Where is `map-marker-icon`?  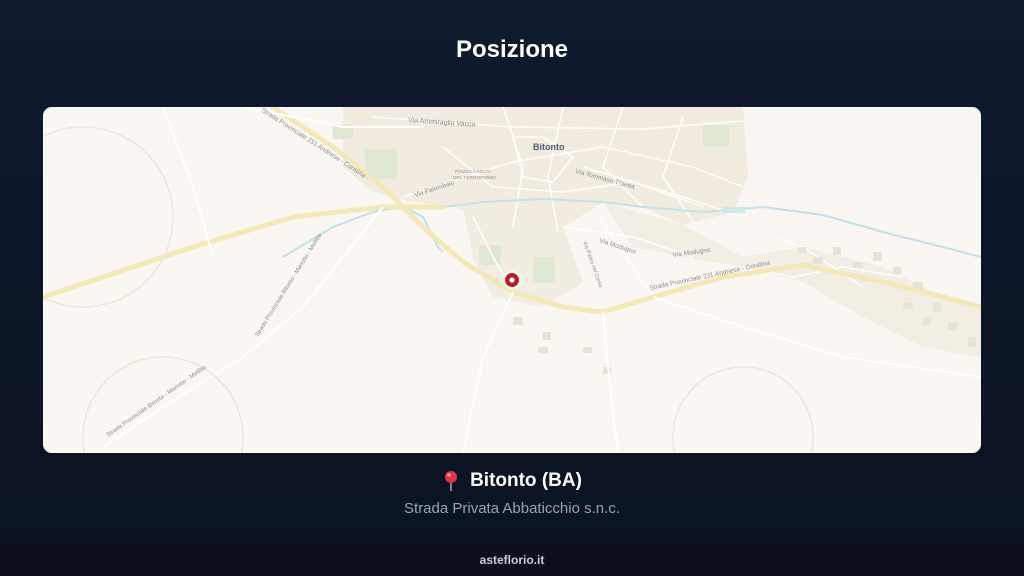 map-marker-icon is located at coordinates (512, 280).